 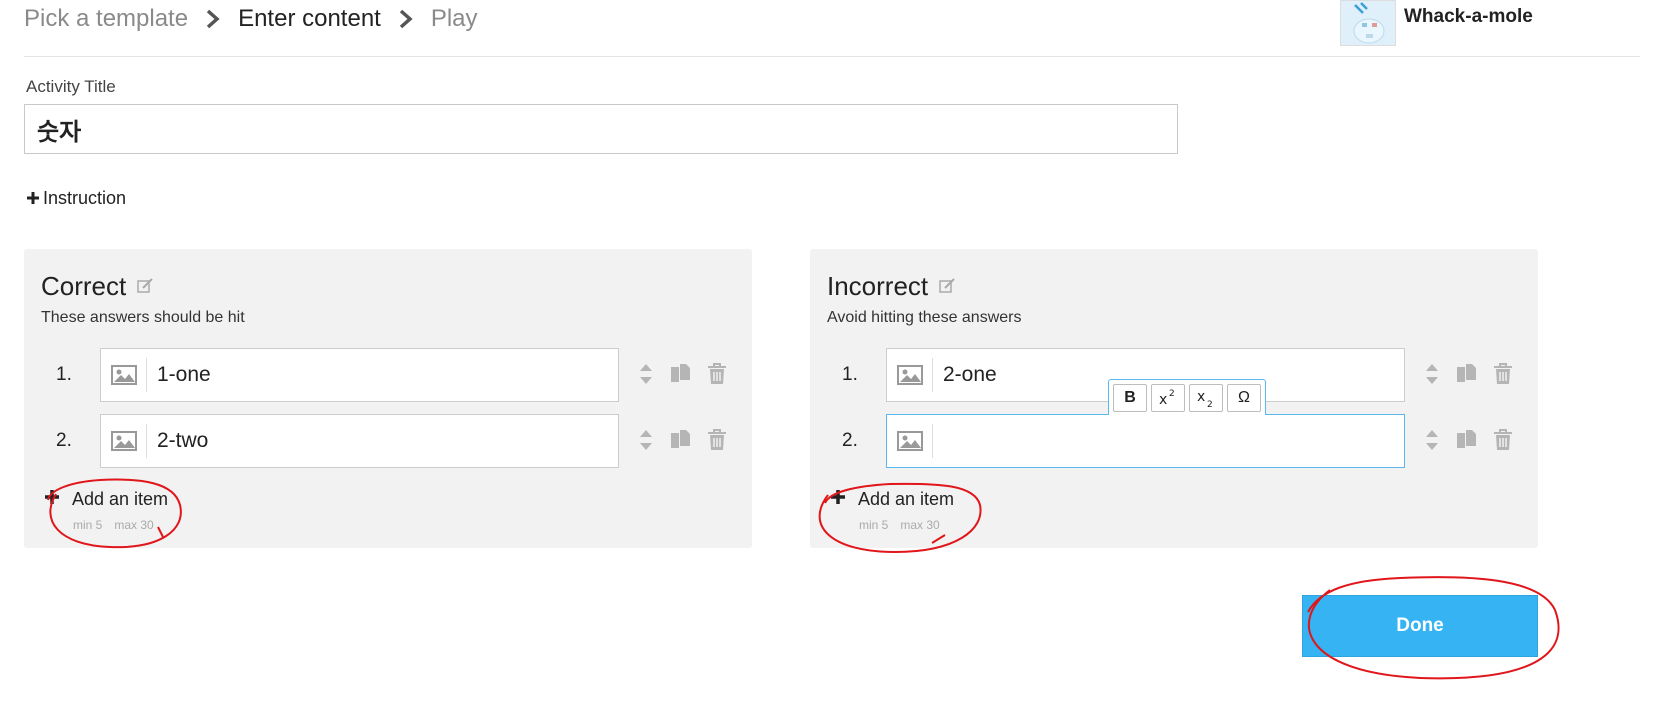 I want to click on incorrect-title-text: Incorrect, so click(x=878, y=286).